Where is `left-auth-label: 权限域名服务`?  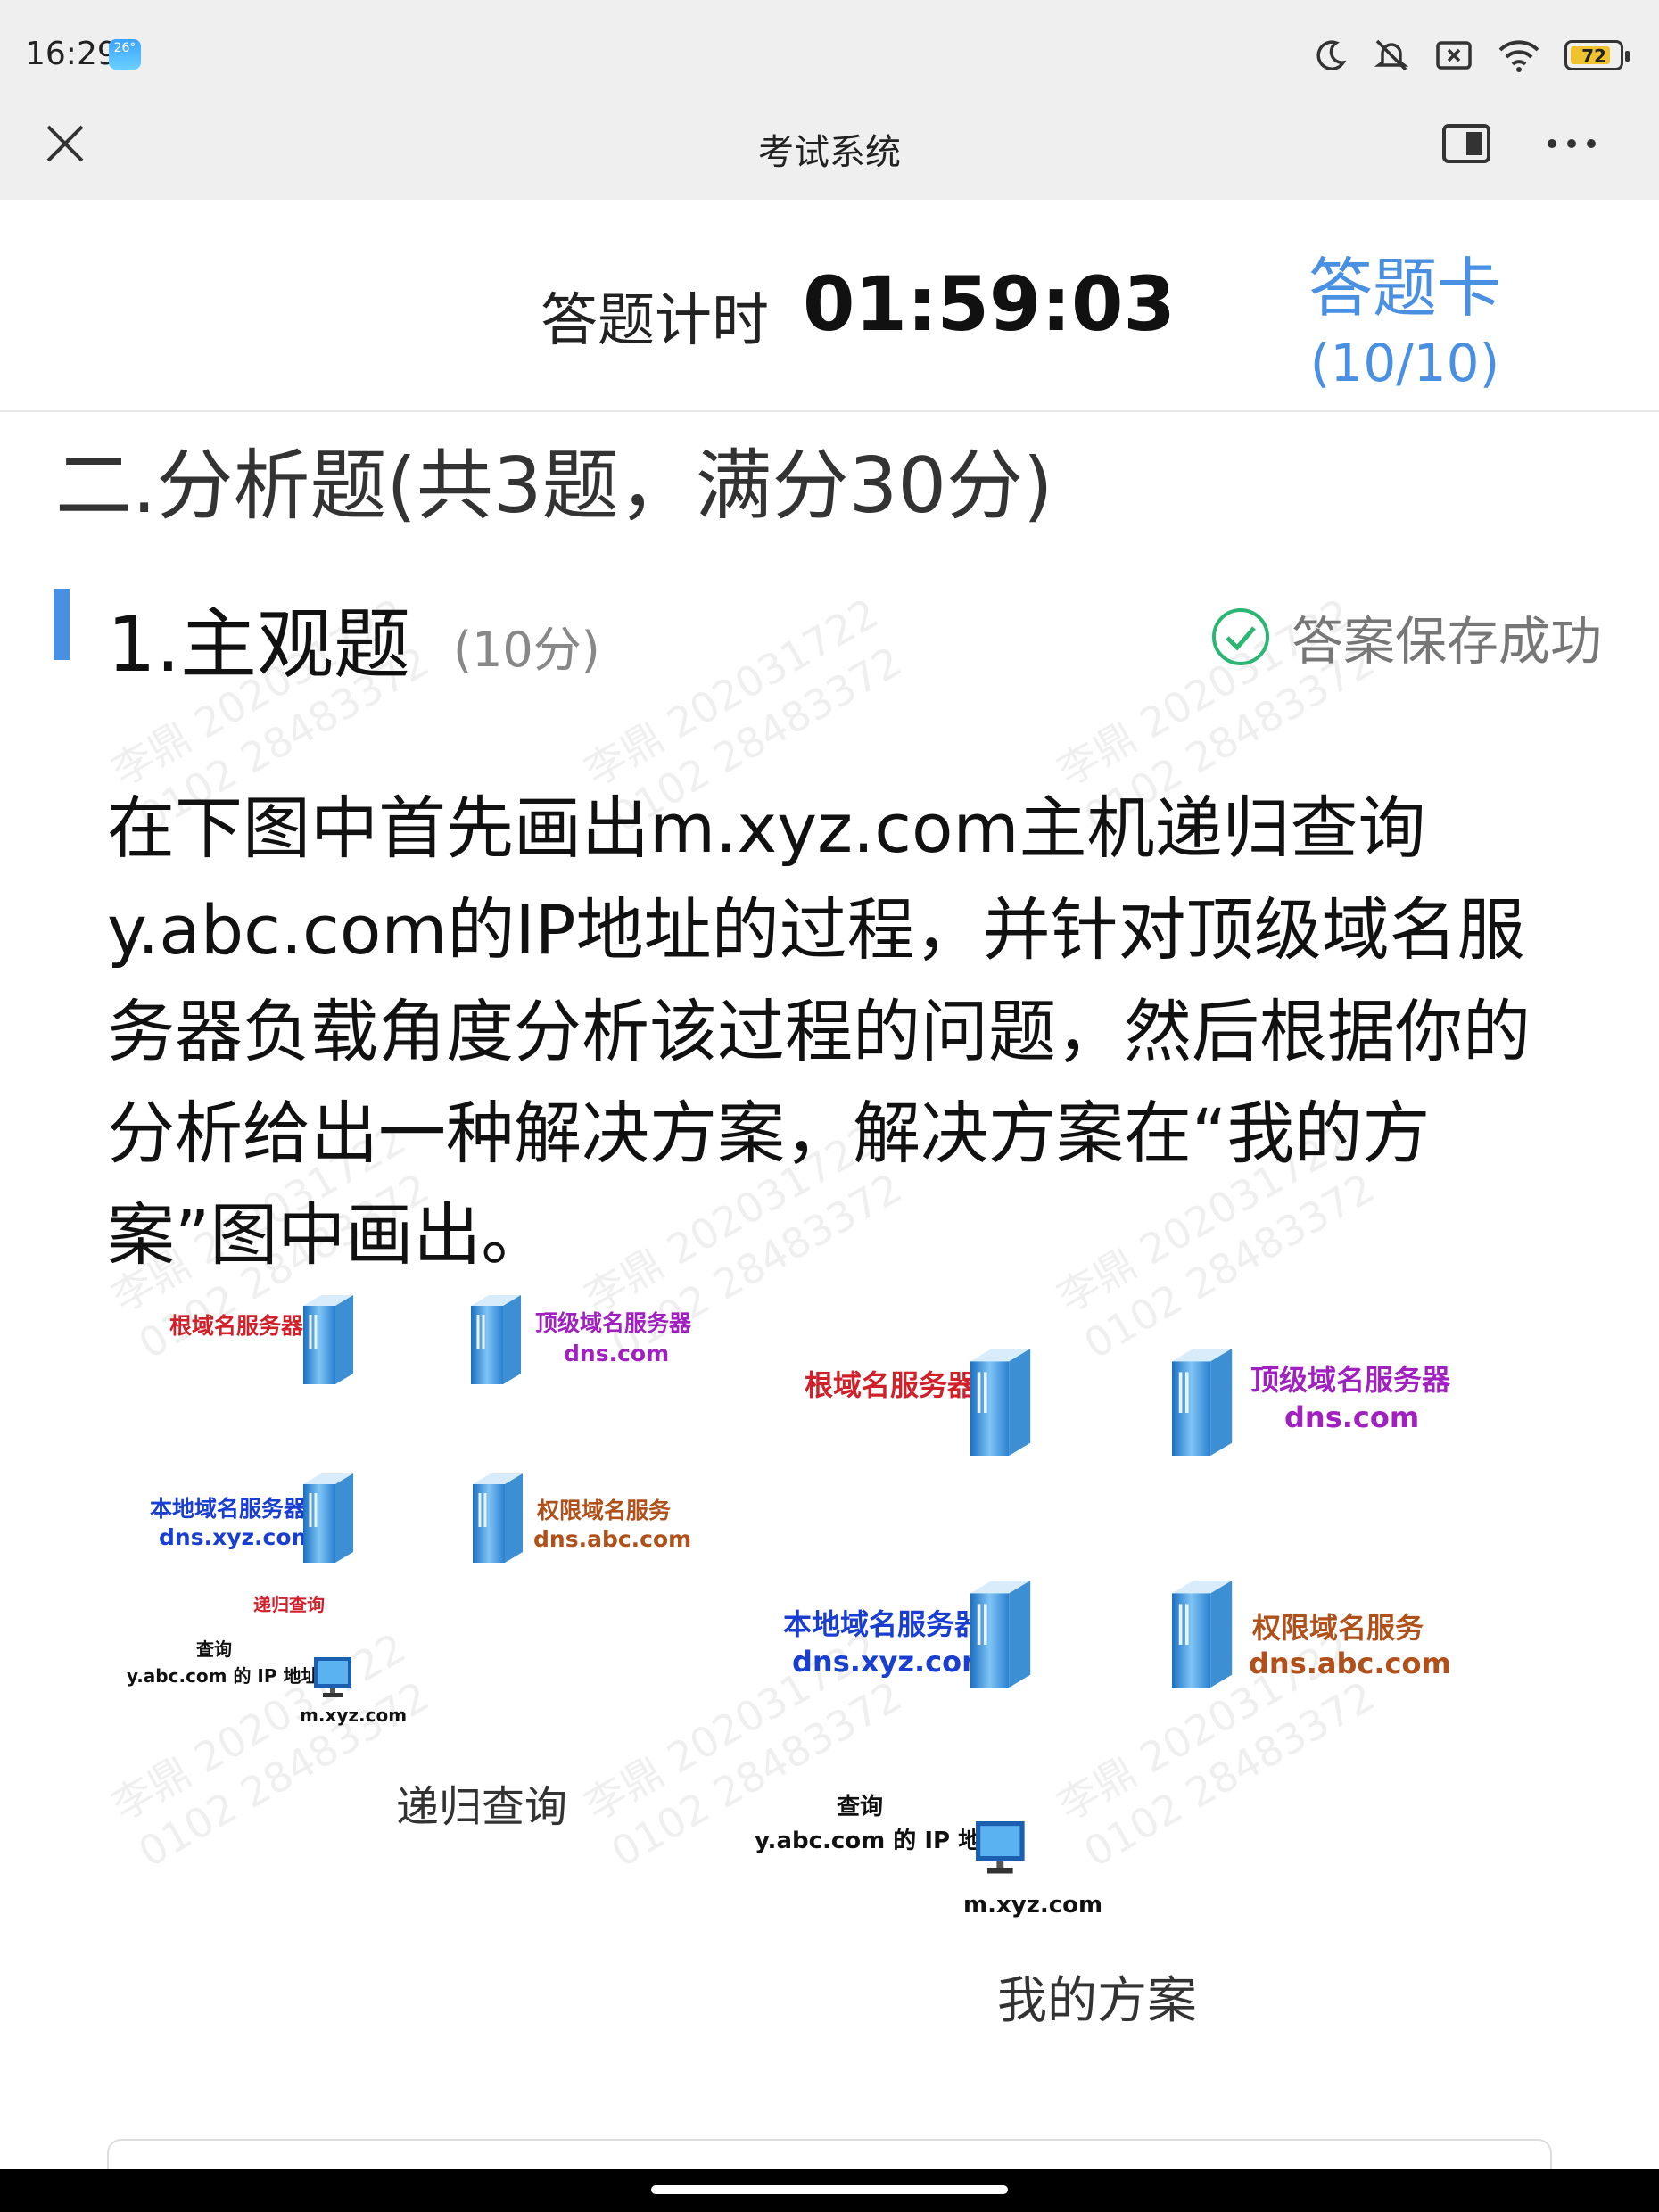 left-auth-label: 权限域名服务 is located at coordinates (603, 1511).